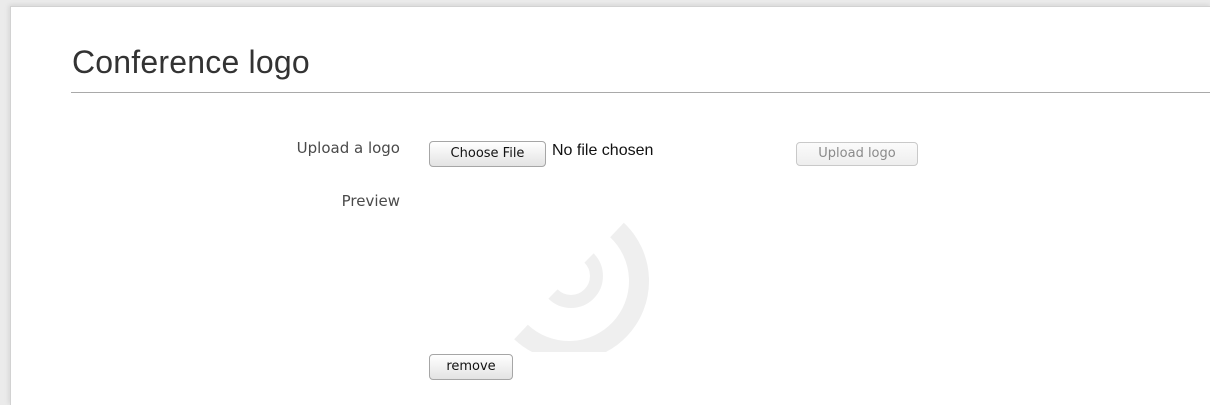 This screenshot has width=1210, height=405. I want to click on remove-logo-button: remove, so click(471, 367).